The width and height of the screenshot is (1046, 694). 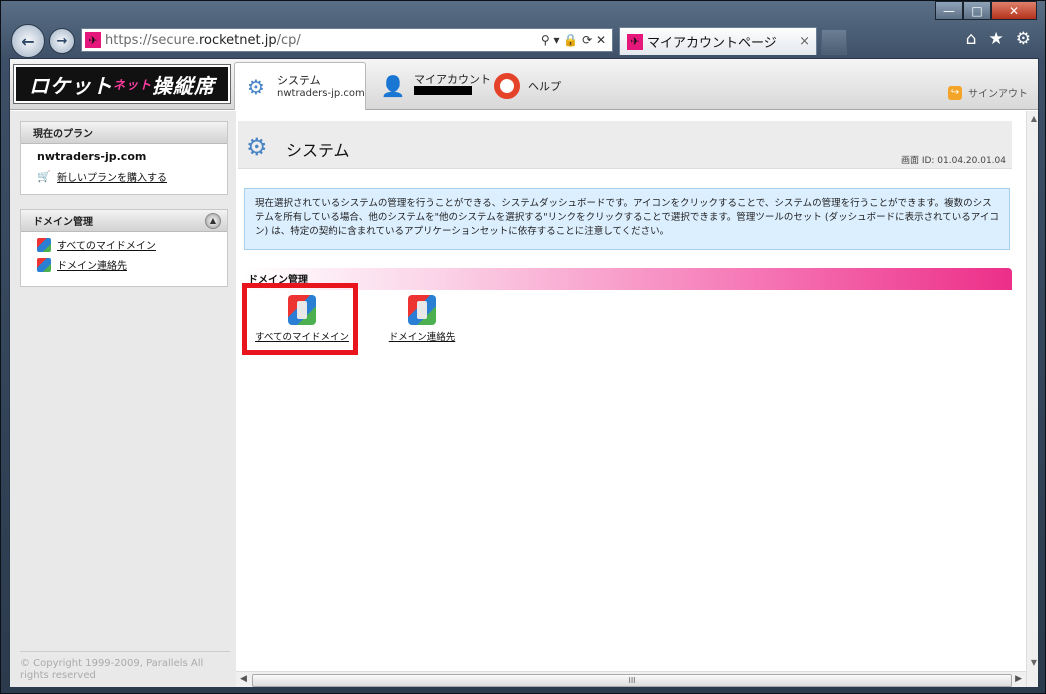 I want to click on screen-id: 画面 ID: 01.04.20.01.04, so click(x=953, y=161).